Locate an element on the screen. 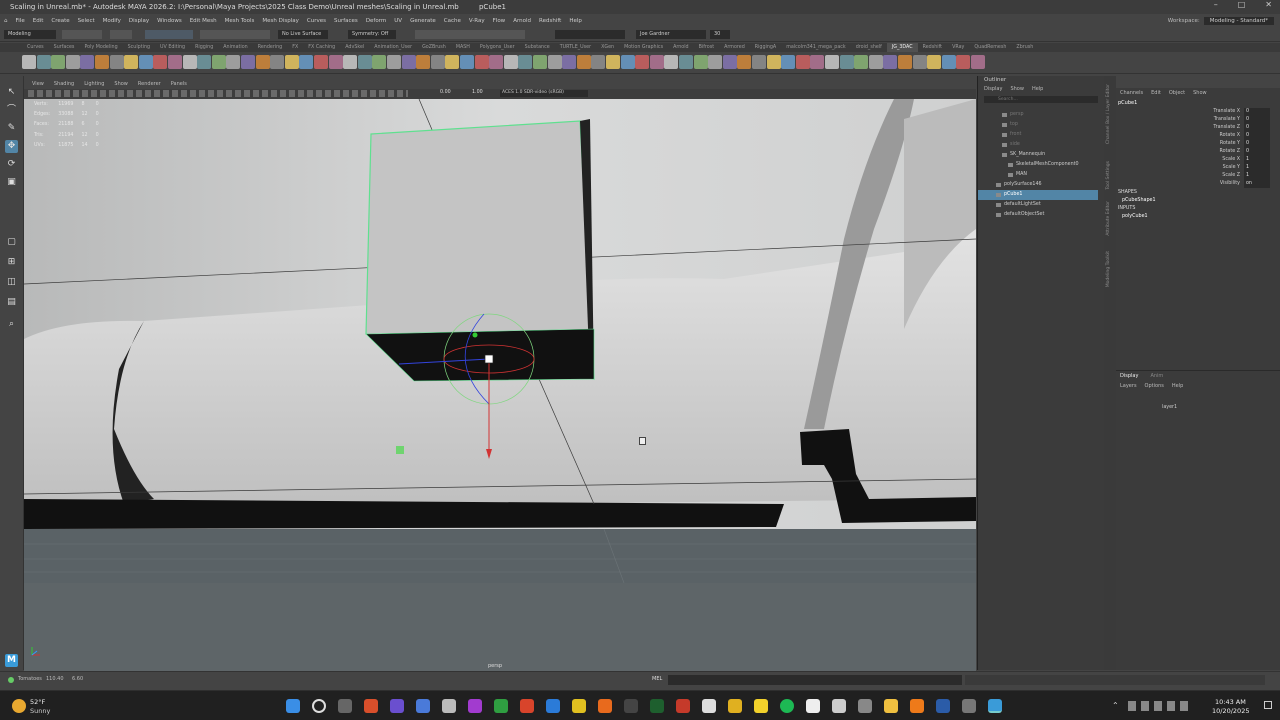 Image resolution: width=1280 pixels, height=720 pixels. menu-help: Help is located at coordinates (575, 21).